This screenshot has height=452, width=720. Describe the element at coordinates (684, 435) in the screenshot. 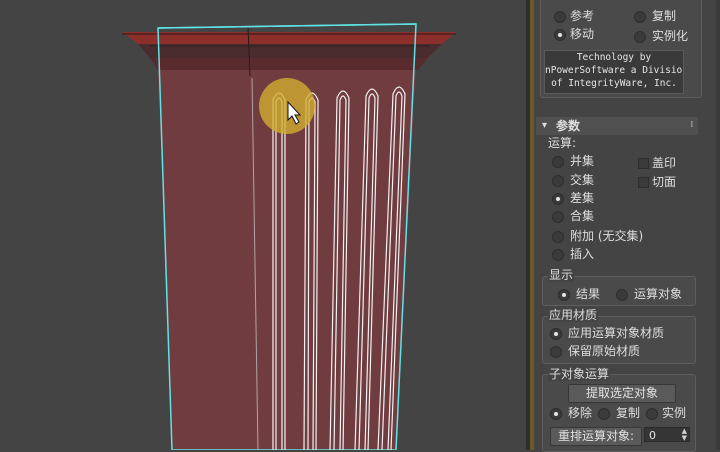

I see `spinner-arrows-icon: ▲ ▼` at that location.